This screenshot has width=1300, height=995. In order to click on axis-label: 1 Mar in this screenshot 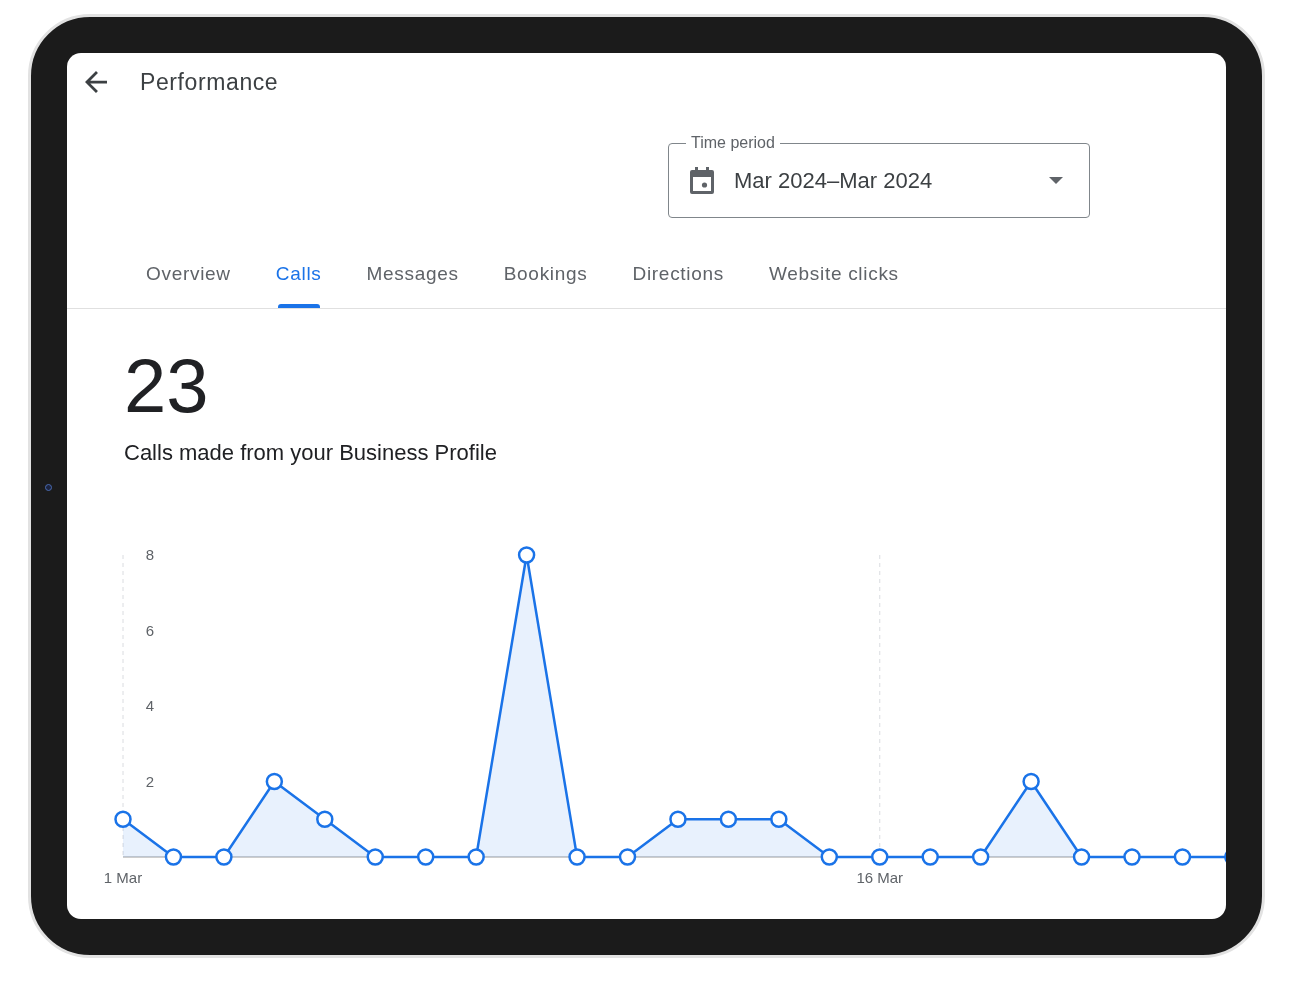, I will do `click(123, 877)`.